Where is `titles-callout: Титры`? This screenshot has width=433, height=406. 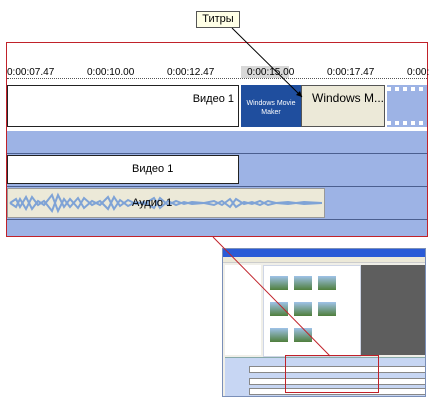 titles-callout: Титры is located at coordinates (218, 19).